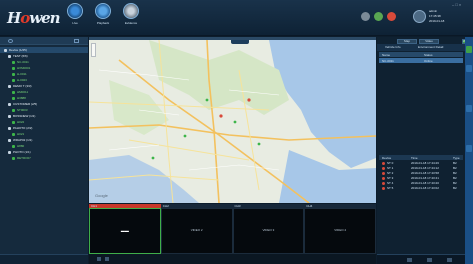 The height and width of the screenshot is (264, 473). What do you see at coordinates (22, 80) in the screenshot?
I see `tree-item-label: H-0023` at bounding box center [22, 80].